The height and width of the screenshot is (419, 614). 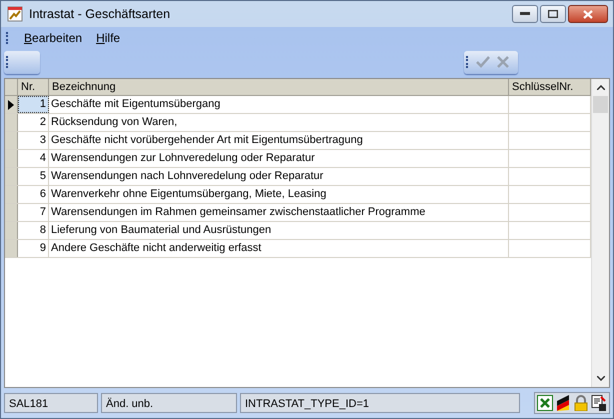 What do you see at coordinates (33, 104) in the screenshot?
I see `table-cell: 1` at bounding box center [33, 104].